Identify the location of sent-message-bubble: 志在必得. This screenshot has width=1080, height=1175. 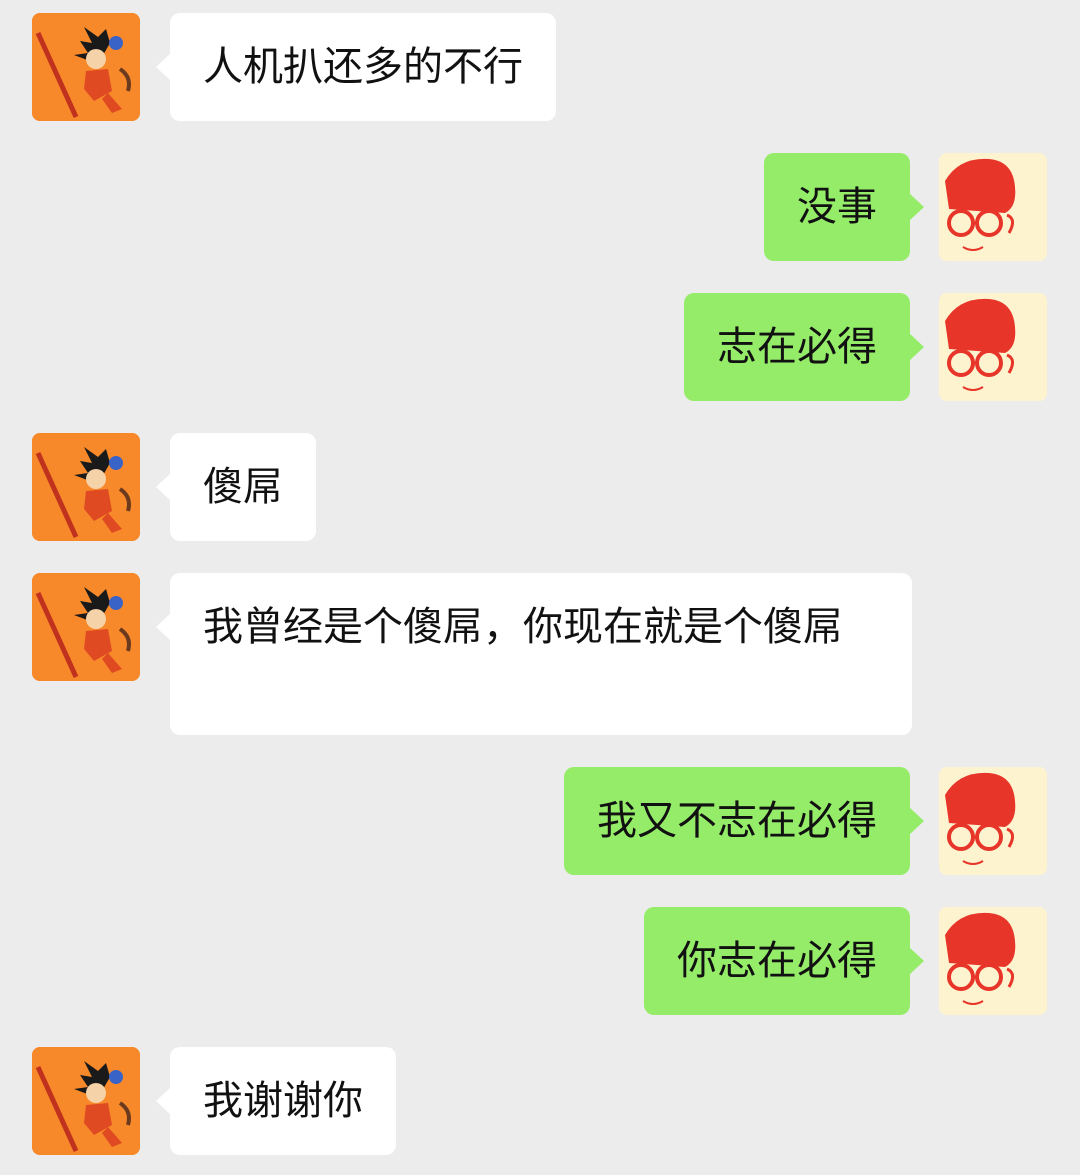
(804, 347).